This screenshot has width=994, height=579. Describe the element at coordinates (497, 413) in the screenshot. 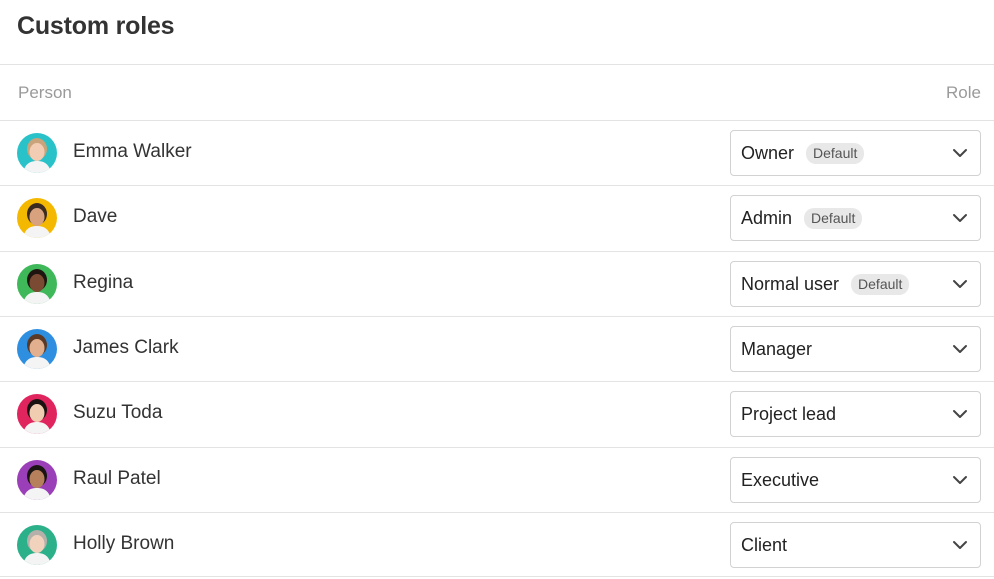

I see `table-row: Suzu Toda Project lead` at that location.